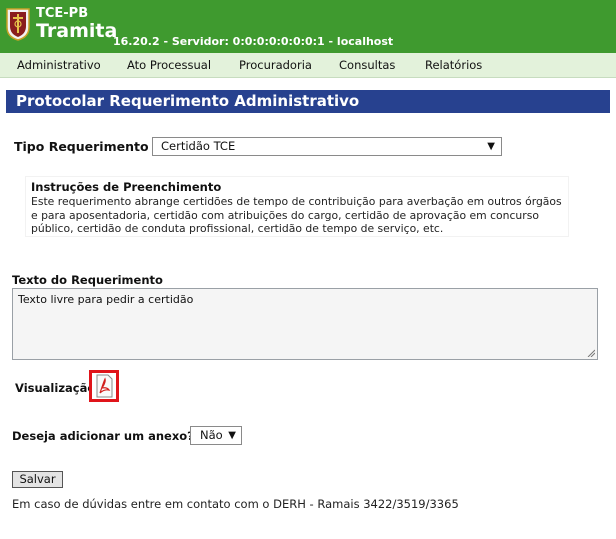 This screenshot has height=539, width=616. I want to click on texto-requerimento-textarea: Texto livre para pedir a certidão, so click(305, 324).